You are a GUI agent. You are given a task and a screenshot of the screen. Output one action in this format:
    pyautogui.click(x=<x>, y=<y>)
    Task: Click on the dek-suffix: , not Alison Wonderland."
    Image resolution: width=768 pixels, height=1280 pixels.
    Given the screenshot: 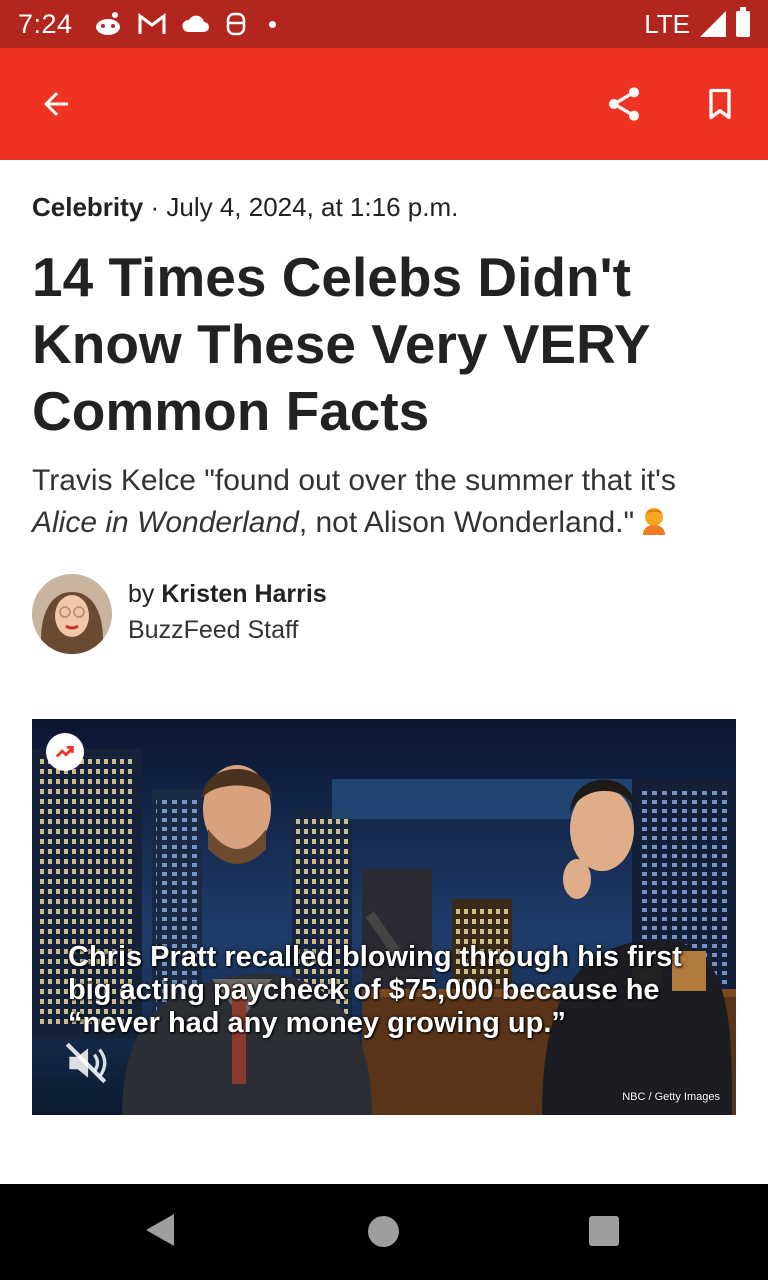 What is the action you would take?
    pyautogui.click(x=466, y=522)
    